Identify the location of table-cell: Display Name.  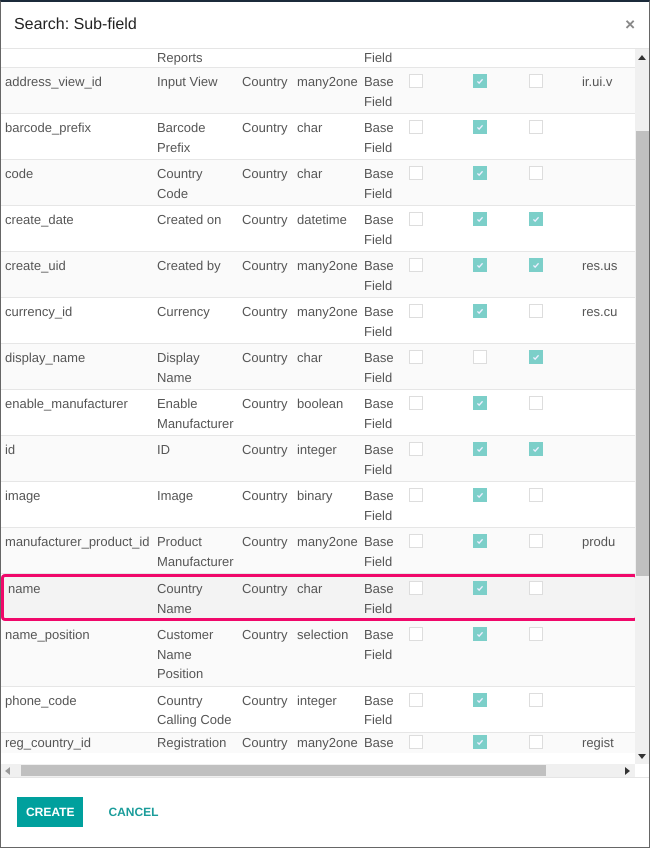
(178, 367).